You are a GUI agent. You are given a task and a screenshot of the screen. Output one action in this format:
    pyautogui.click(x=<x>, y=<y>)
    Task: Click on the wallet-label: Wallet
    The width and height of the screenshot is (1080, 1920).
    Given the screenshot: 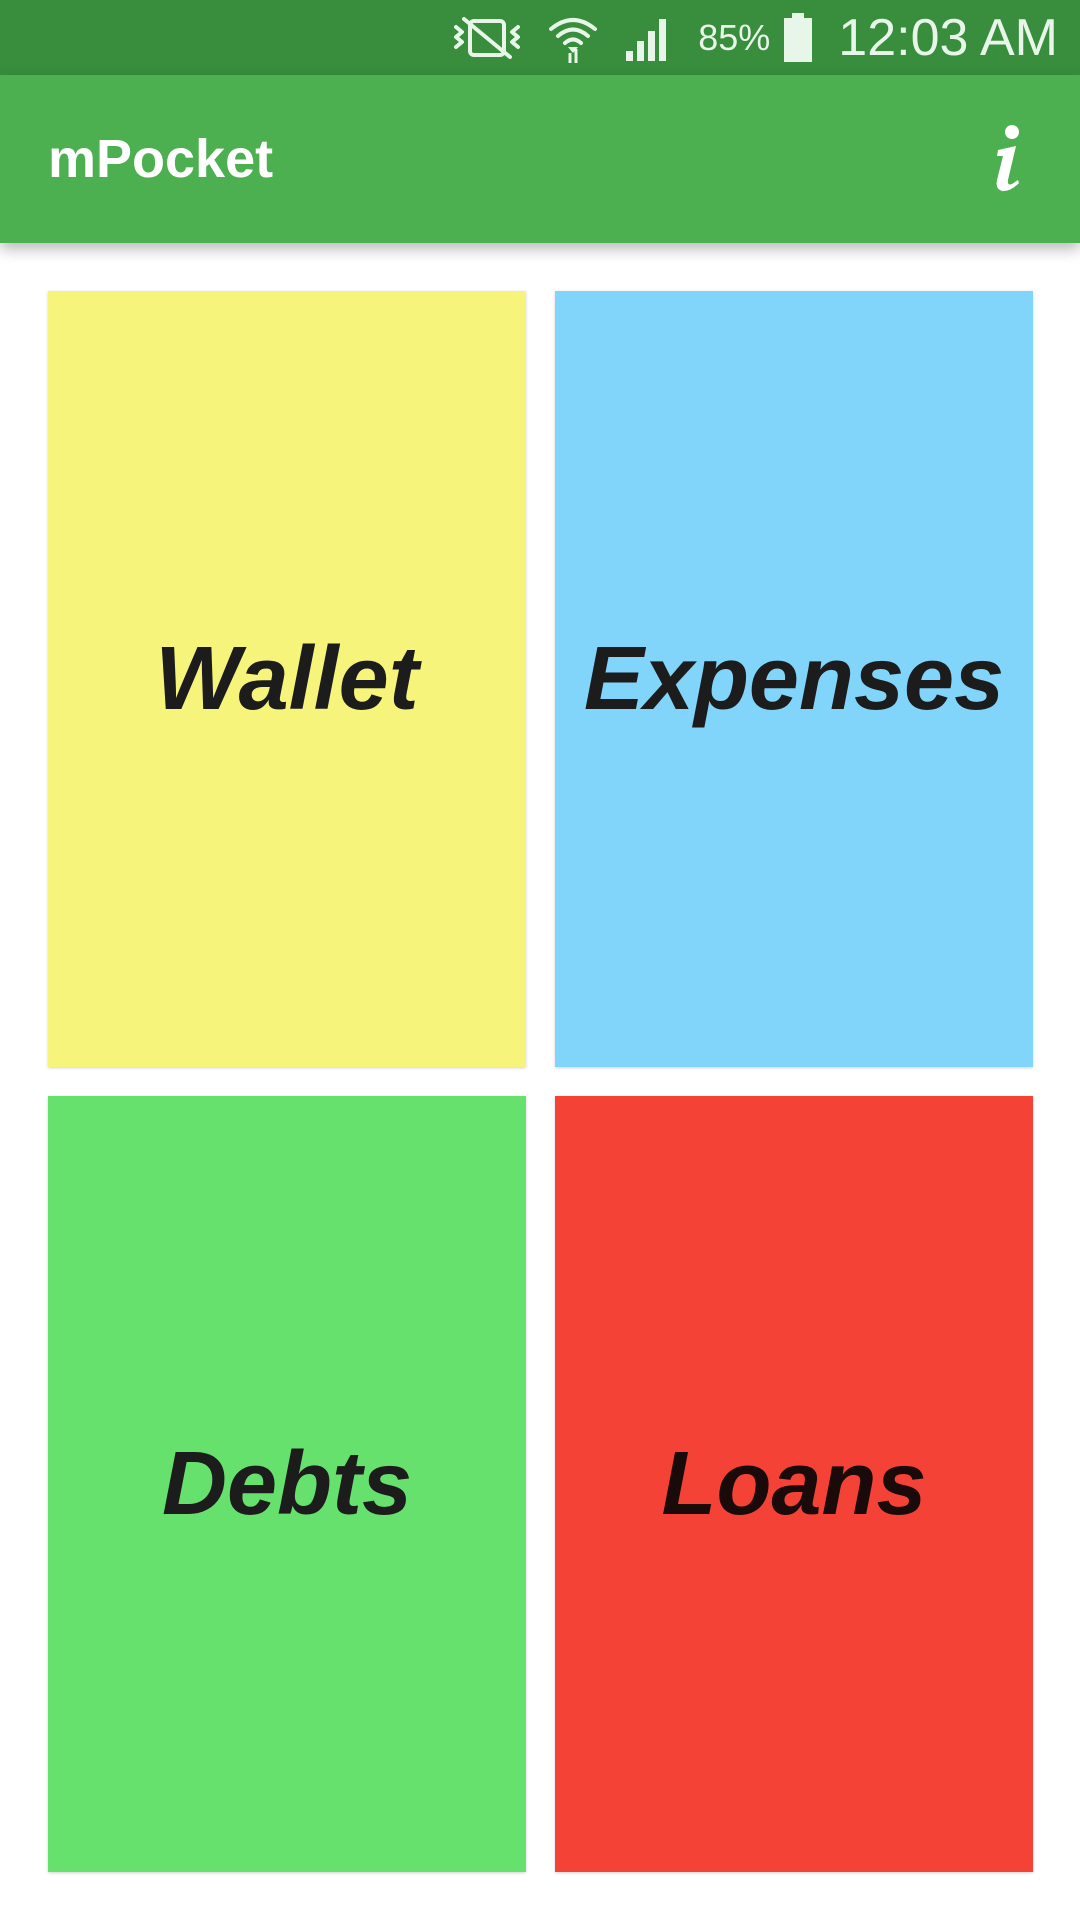 What is the action you would take?
    pyautogui.click(x=287, y=678)
    